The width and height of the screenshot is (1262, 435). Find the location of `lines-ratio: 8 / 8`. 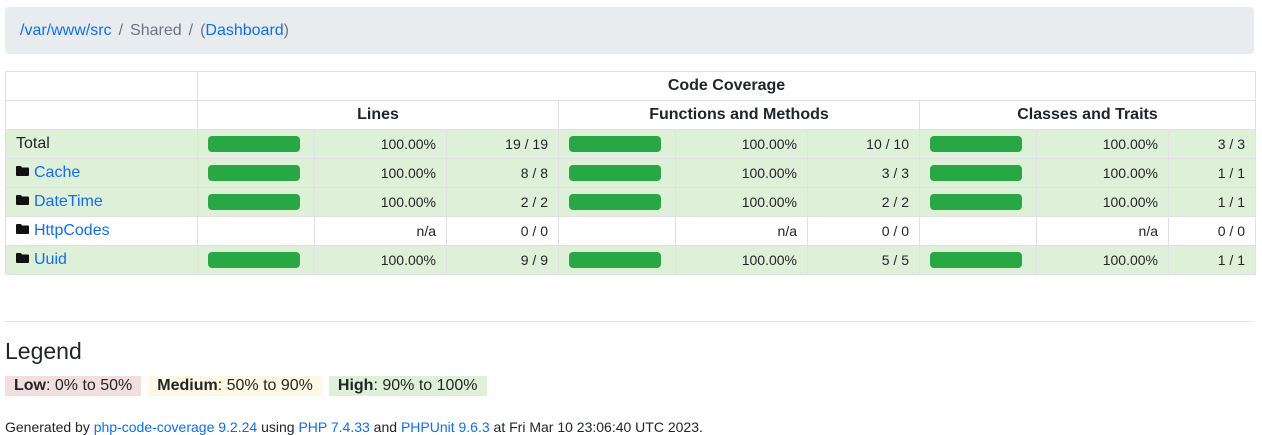

lines-ratio: 8 / 8 is located at coordinates (502, 173).